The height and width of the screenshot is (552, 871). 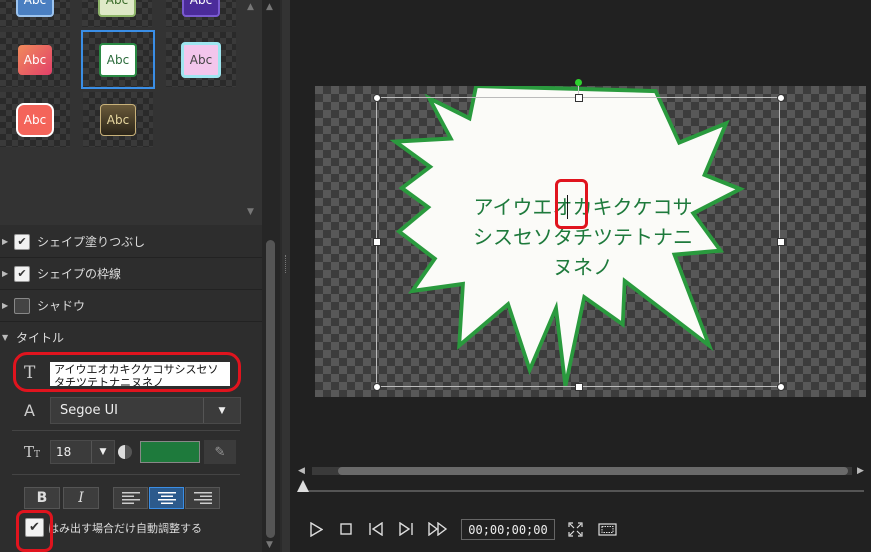 I want to click on eyedropper-icon: ✎, so click(x=220, y=452).